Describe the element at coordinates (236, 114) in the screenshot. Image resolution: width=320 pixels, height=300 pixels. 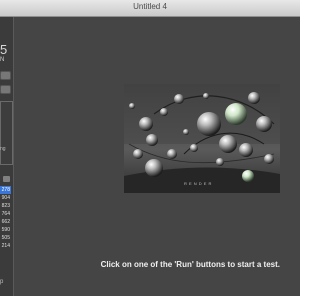
I see `sphere-green-large` at that location.